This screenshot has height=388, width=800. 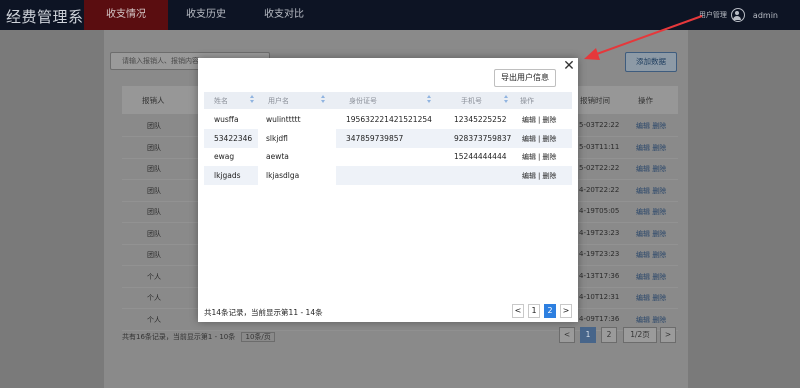 I want to click on annotation-arrow-icon, so click(x=643, y=37).